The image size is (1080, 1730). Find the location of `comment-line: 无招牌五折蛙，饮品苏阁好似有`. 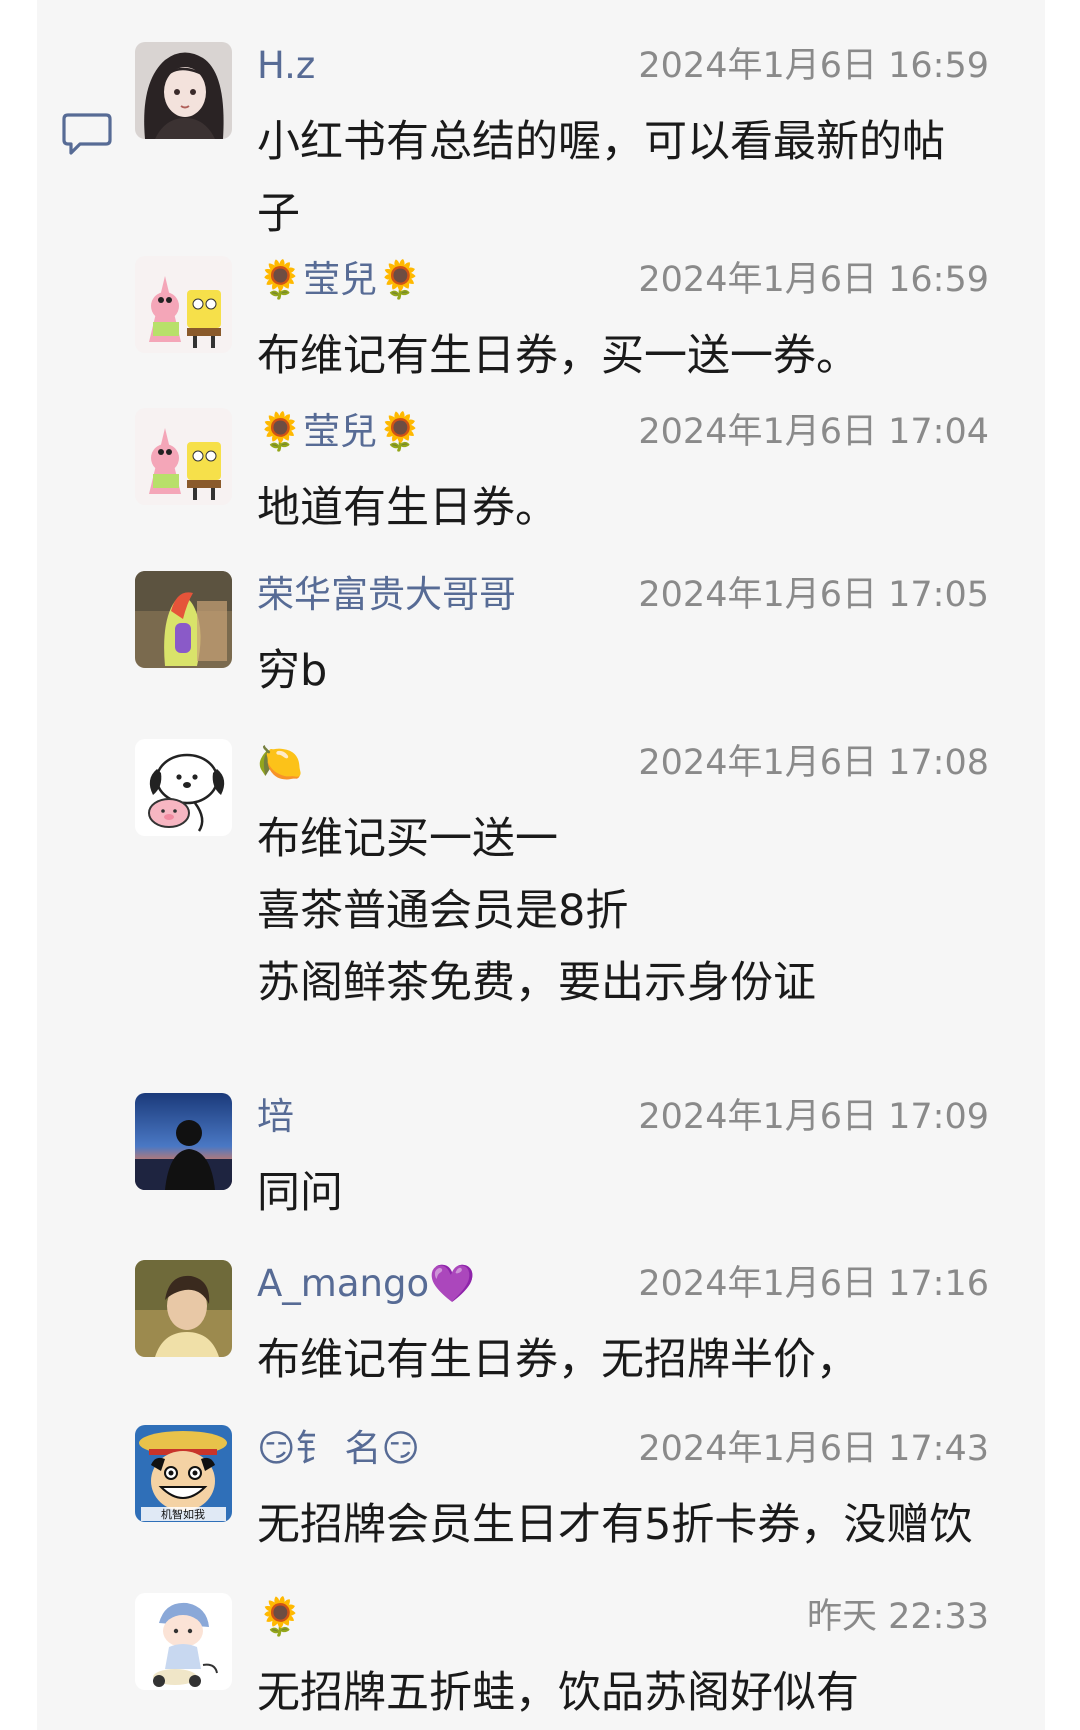

comment-line: 无招牌五折蛙，饮品苏阁好似有 is located at coordinates (558, 1693).